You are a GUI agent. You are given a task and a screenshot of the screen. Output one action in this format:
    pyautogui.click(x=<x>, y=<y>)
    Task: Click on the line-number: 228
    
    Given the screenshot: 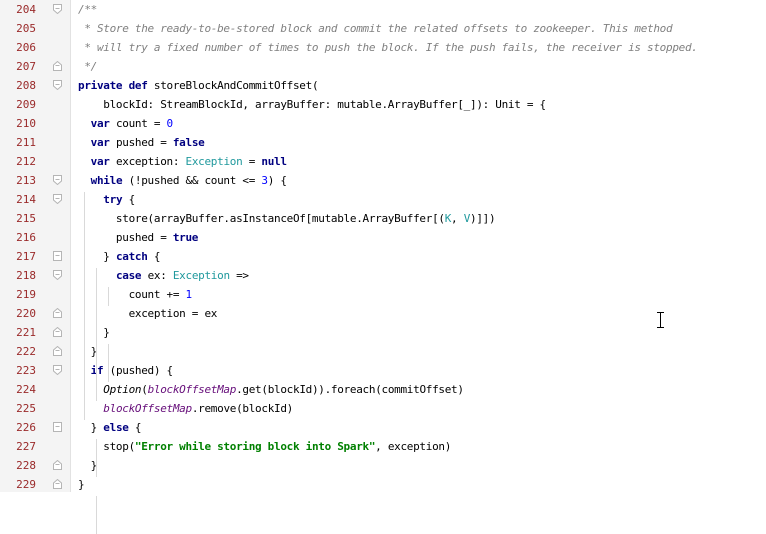 What is the action you would take?
    pyautogui.click(x=18, y=465)
    